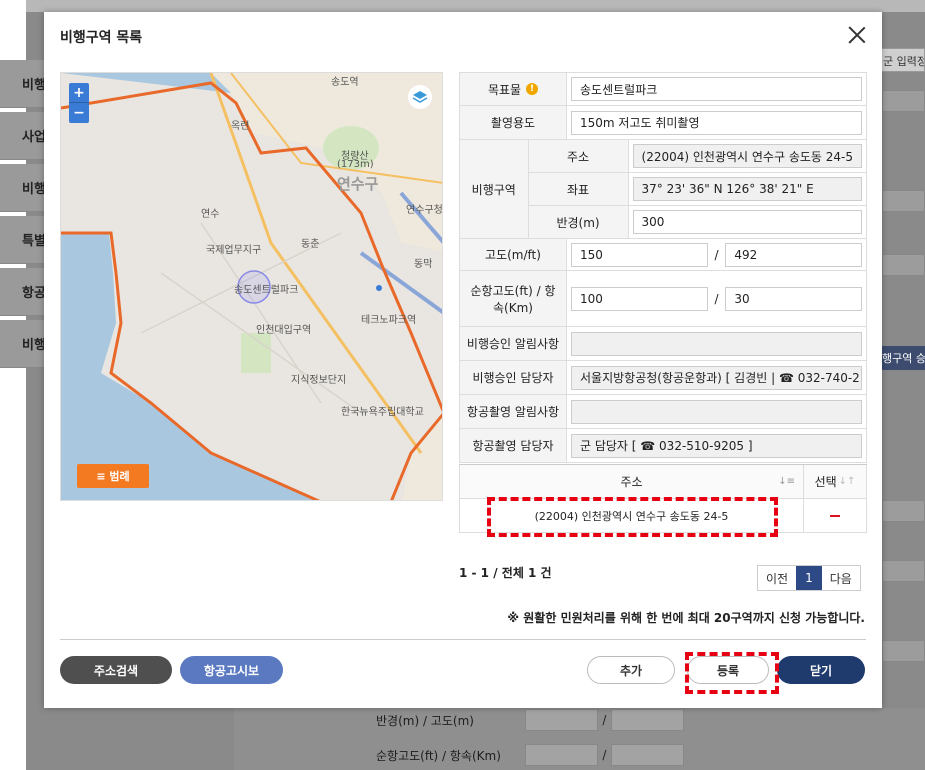  Describe the element at coordinates (747, 189) in the screenshot. I see `coord-field: 37° 23' 36" N 126° 38' 21" E` at that location.